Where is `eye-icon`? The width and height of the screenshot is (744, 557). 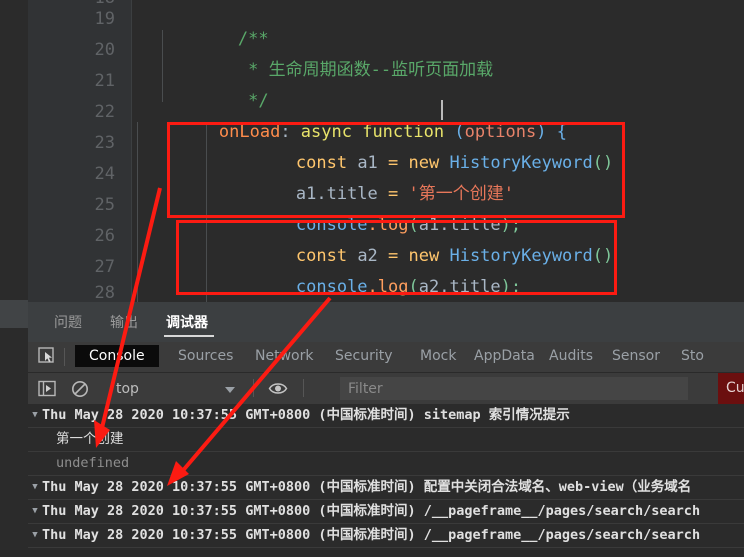
eye-icon is located at coordinates (278, 390).